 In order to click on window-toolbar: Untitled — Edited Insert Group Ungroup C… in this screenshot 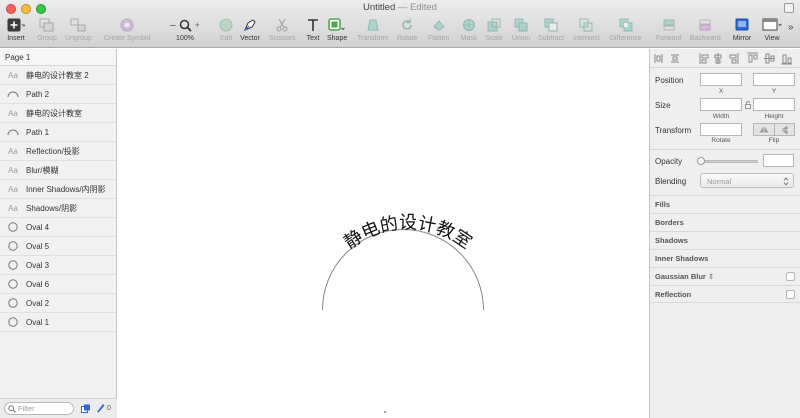, I will do `click(400, 24)`.